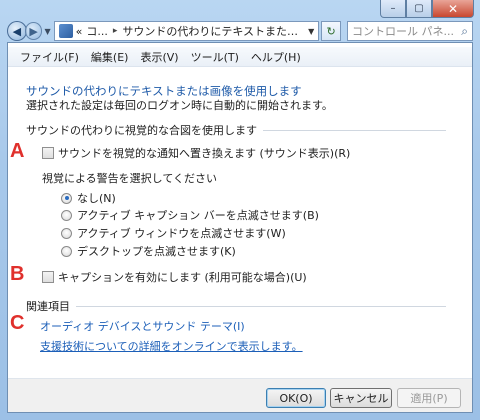  Describe the element at coordinates (159, 57) in the screenshot. I see `menu-view: 表示(V)` at that location.